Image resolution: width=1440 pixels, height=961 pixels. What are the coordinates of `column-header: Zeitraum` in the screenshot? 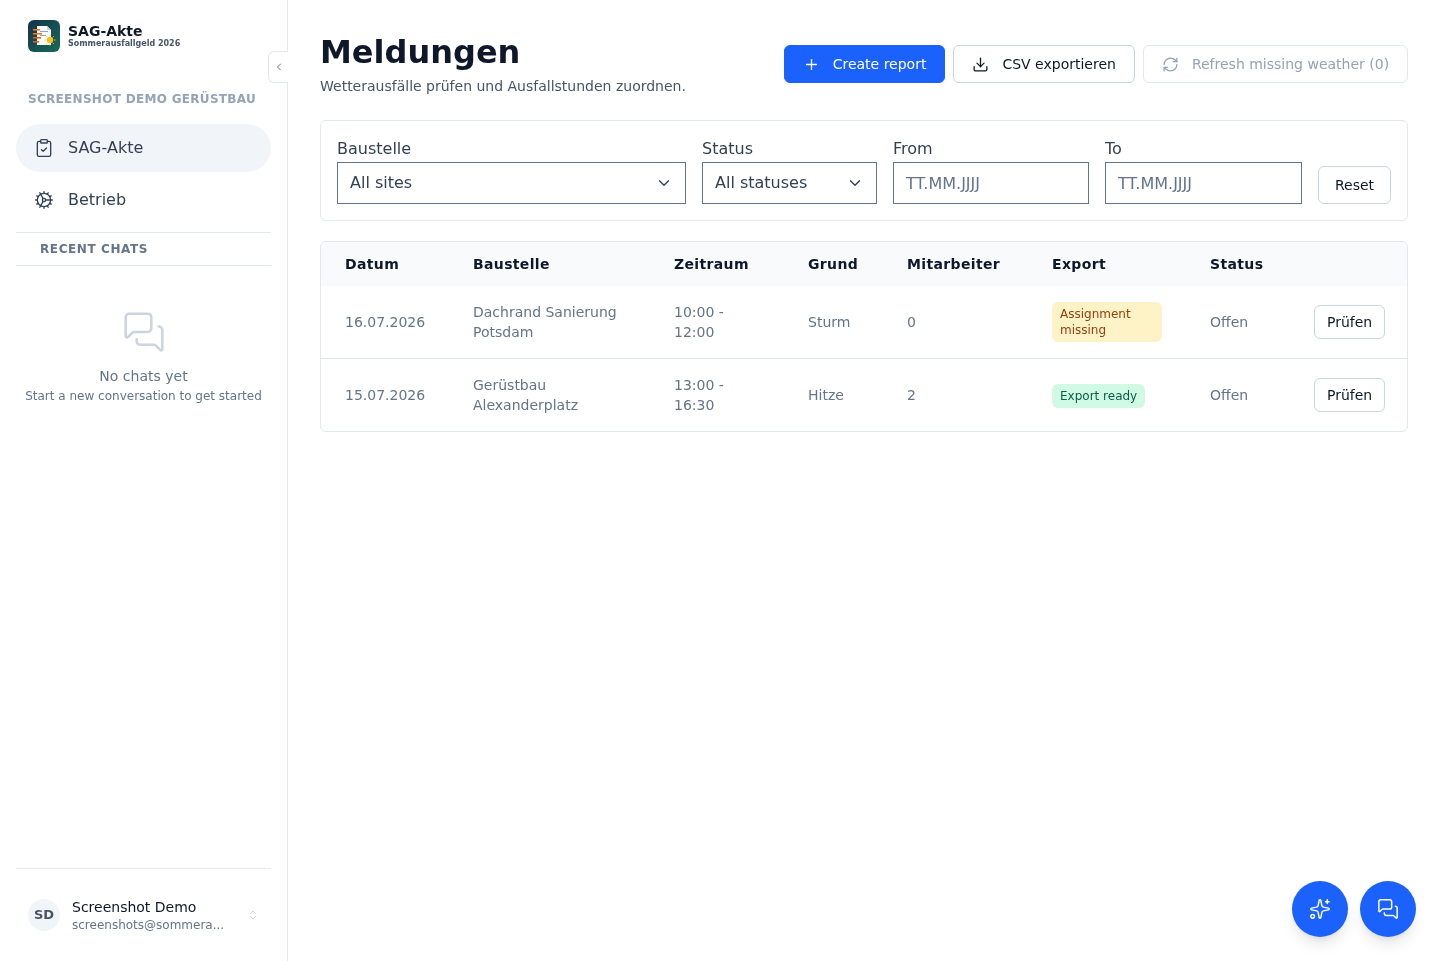 It's located at (711, 264).